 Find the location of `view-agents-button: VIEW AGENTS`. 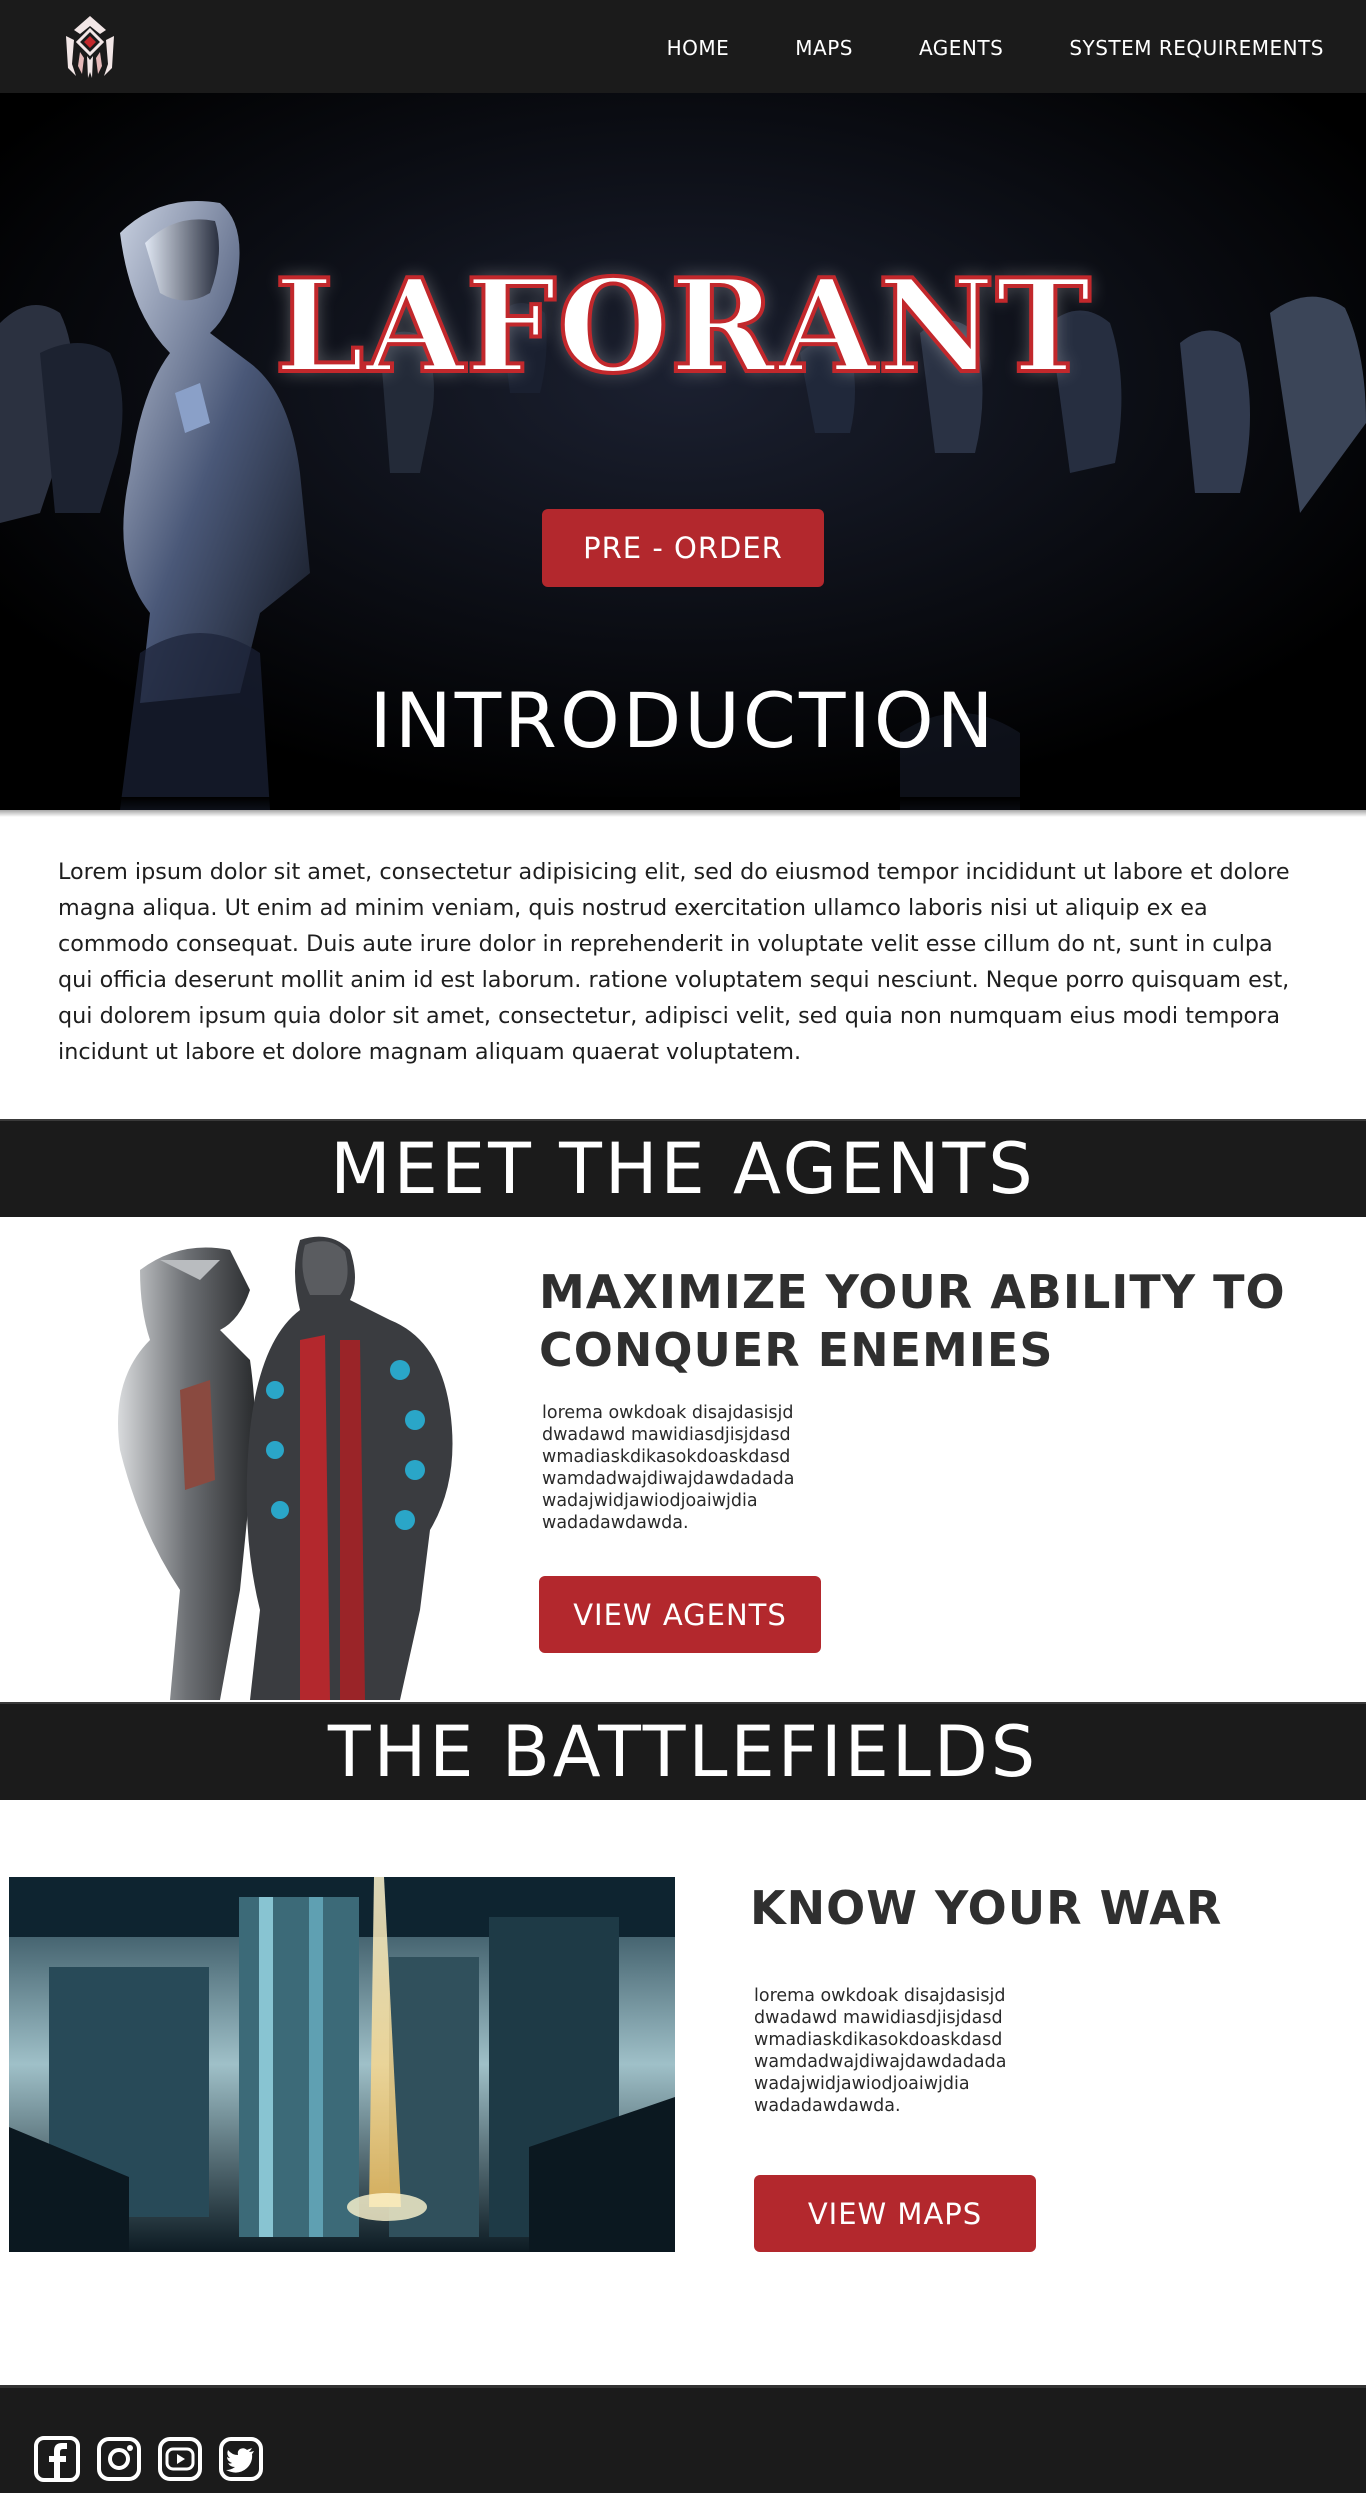

view-agents-button: VIEW AGENTS is located at coordinates (680, 1614).